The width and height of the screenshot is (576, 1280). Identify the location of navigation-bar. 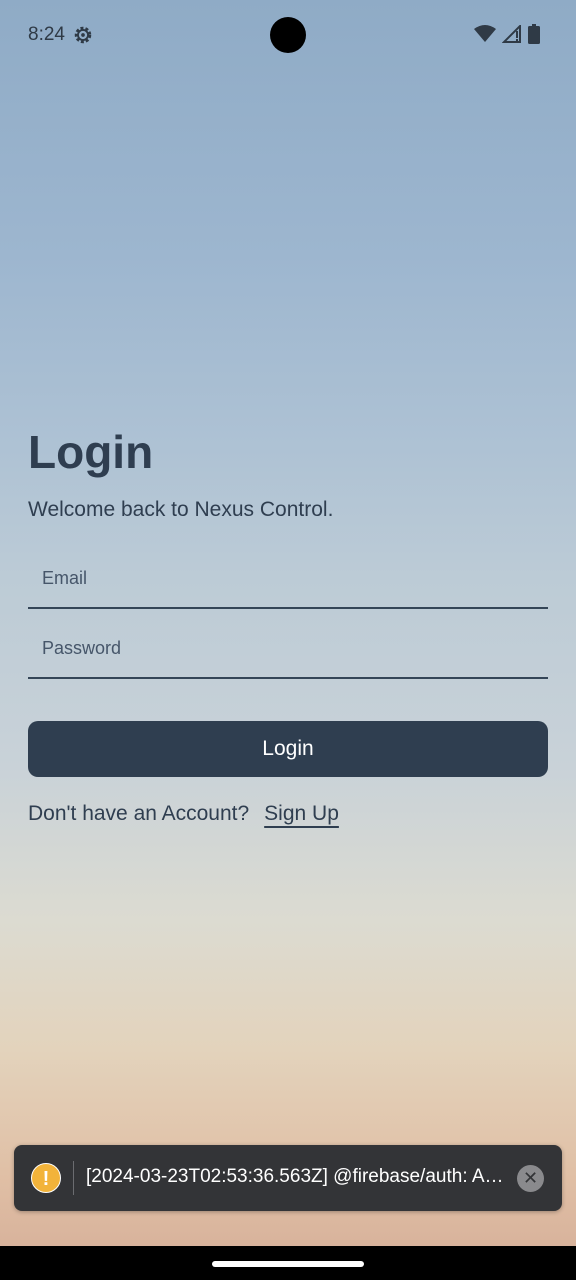
(288, 1263).